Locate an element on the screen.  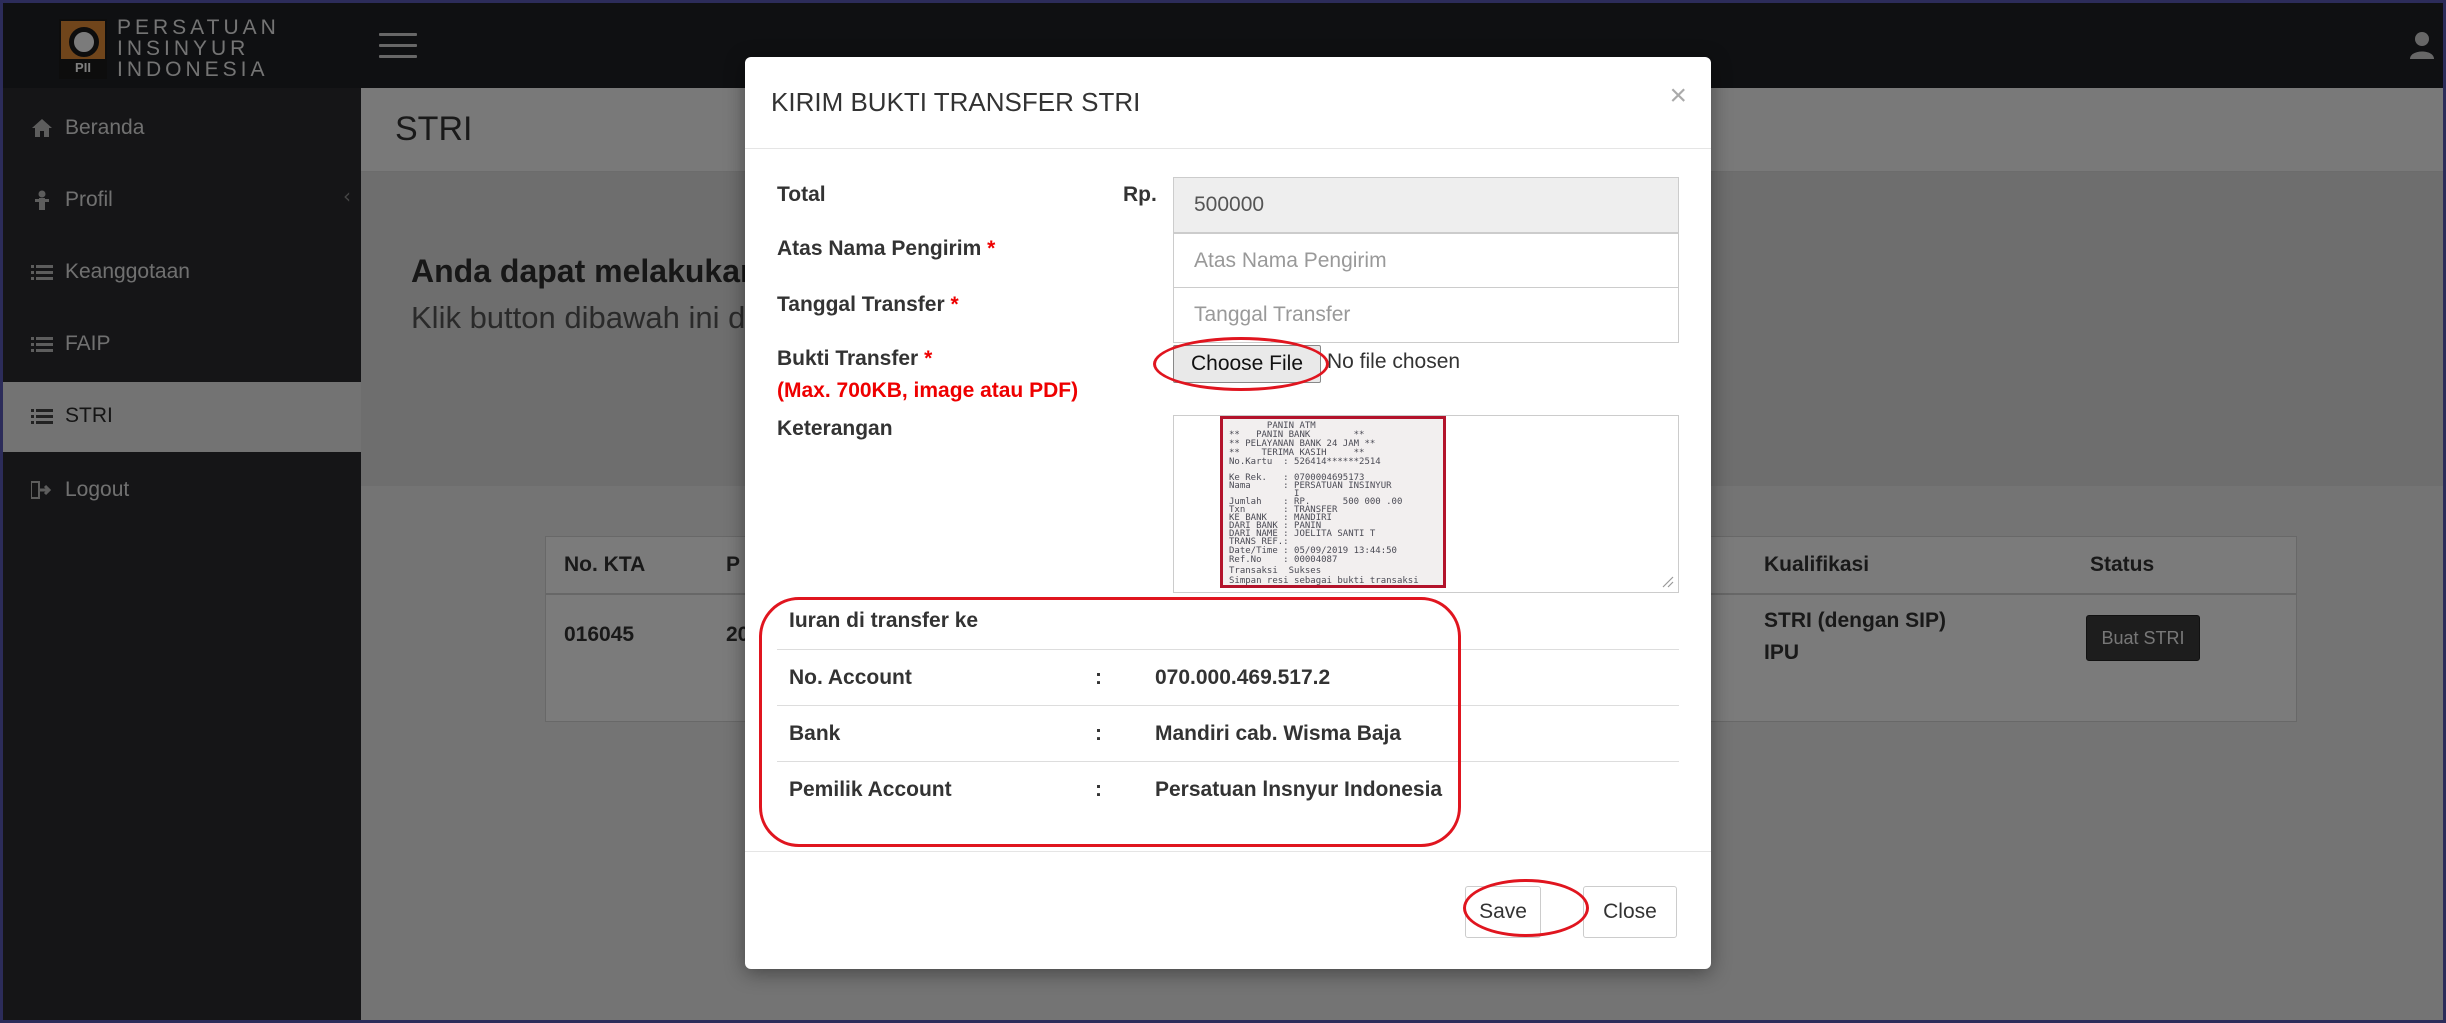
receipt-line: Ref.No : 00004087 is located at coordinates (1283, 560).